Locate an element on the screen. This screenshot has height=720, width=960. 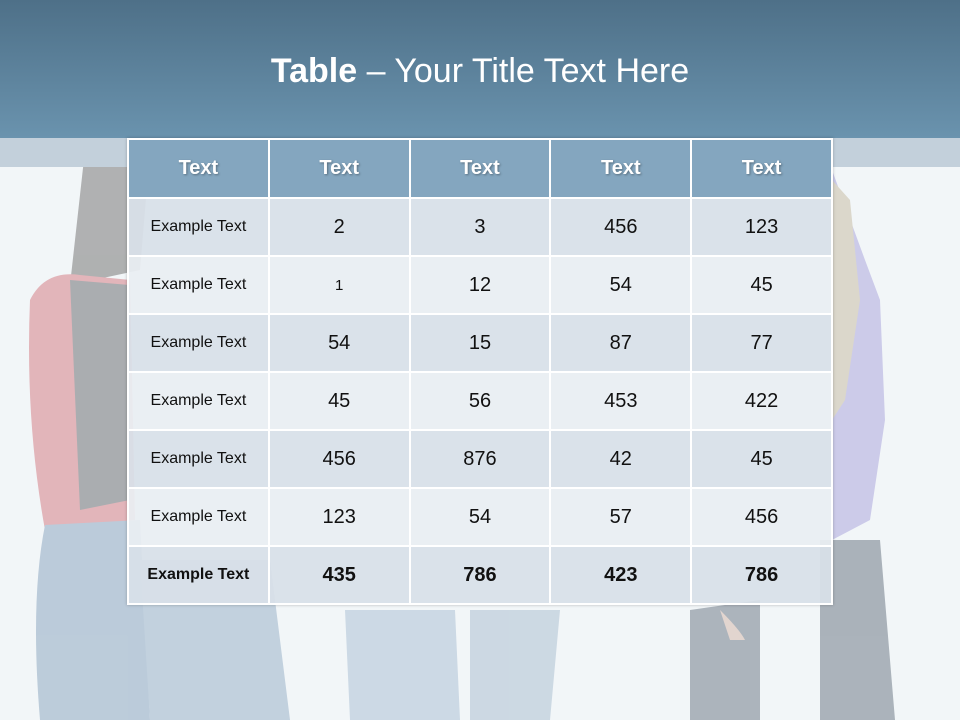
table-cell: 435 is located at coordinates (339, 575).